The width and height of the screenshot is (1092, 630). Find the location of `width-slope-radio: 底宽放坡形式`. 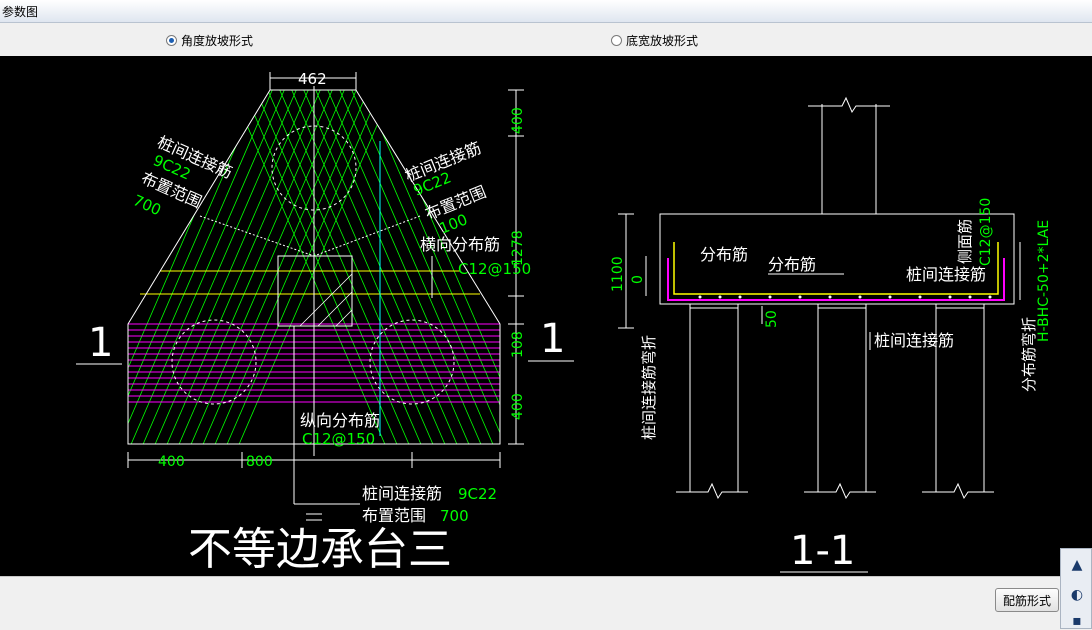

width-slope-radio: 底宽放坡形式 is located at coordinates (654, 40).